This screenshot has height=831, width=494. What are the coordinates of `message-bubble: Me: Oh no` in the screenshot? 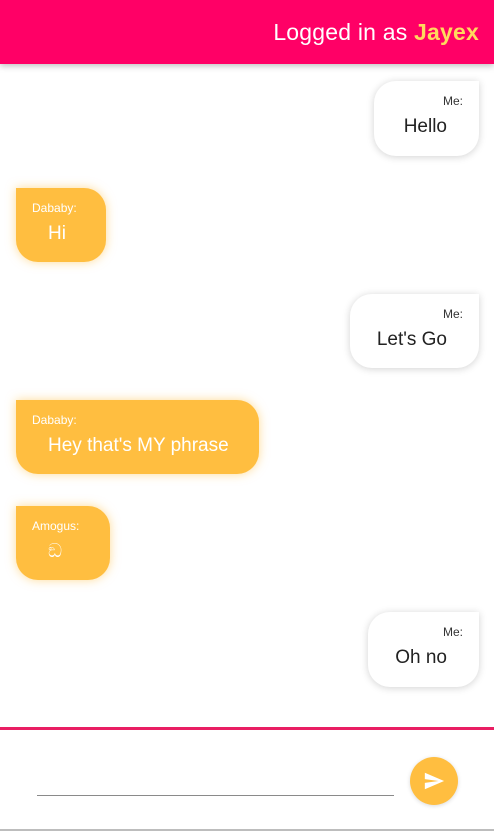 It's located at (423, 649).